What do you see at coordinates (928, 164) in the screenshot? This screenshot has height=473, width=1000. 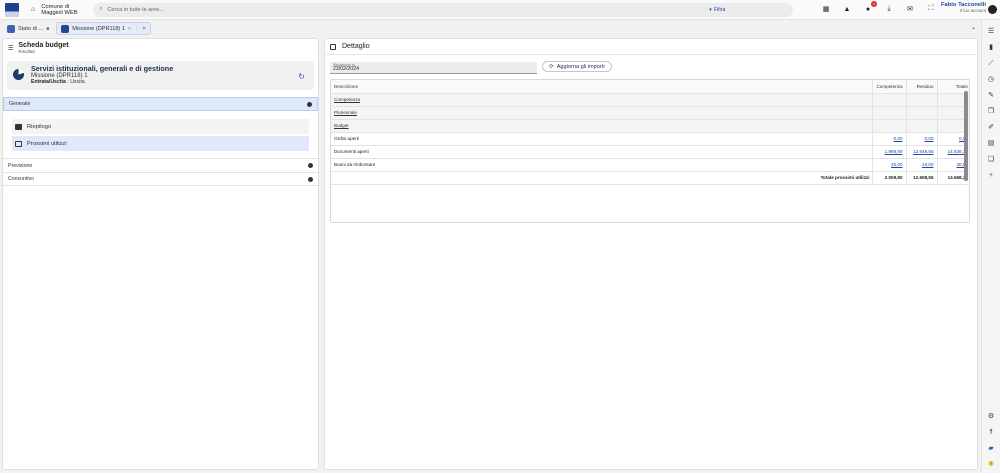 I see `amount-link: 10,00` at bounding box center [928, 164].